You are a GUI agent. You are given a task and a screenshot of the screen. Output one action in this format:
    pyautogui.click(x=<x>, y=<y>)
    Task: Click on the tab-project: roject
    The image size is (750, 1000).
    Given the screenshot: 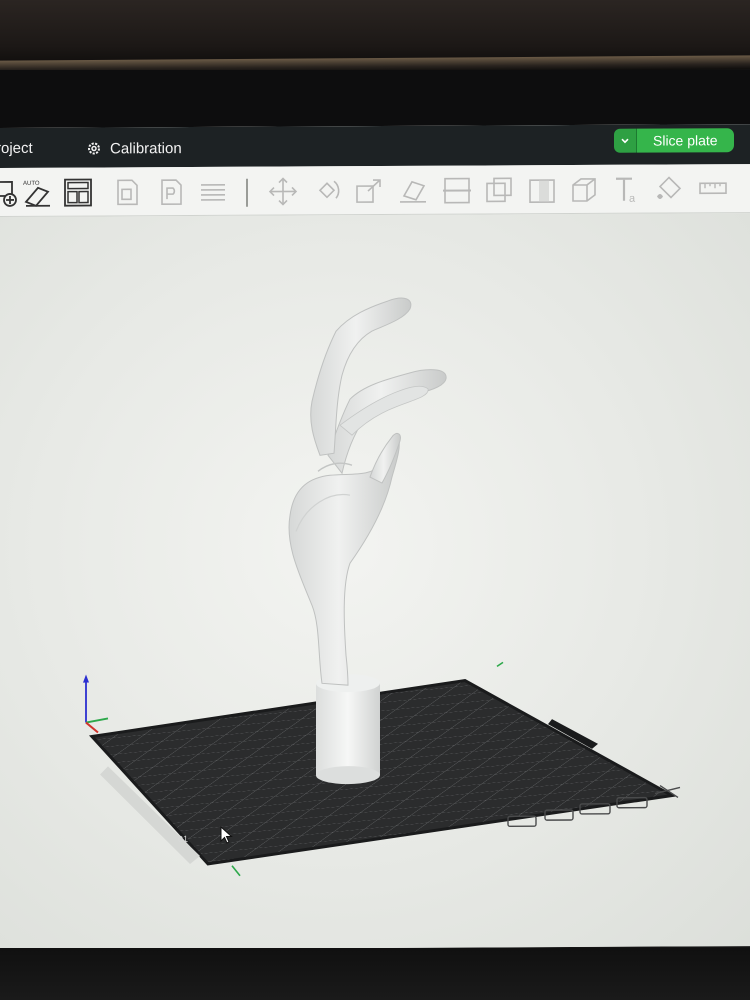 What is the action you would take?
    pyautogui.click(x=16, y=148)
    